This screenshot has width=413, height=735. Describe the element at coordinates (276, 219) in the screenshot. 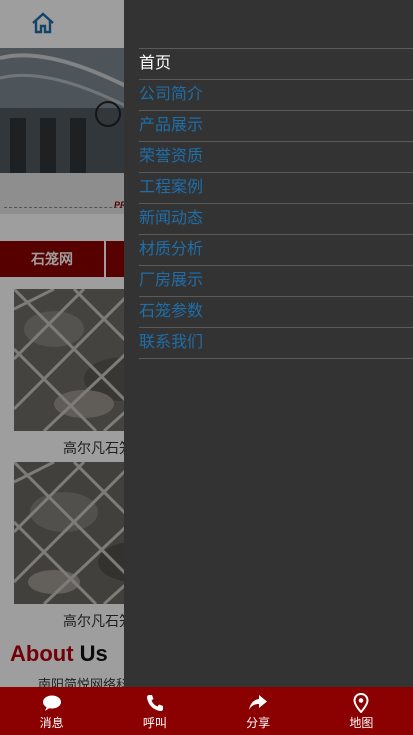

I see `menu-item-news: 新闻动态` at that location.